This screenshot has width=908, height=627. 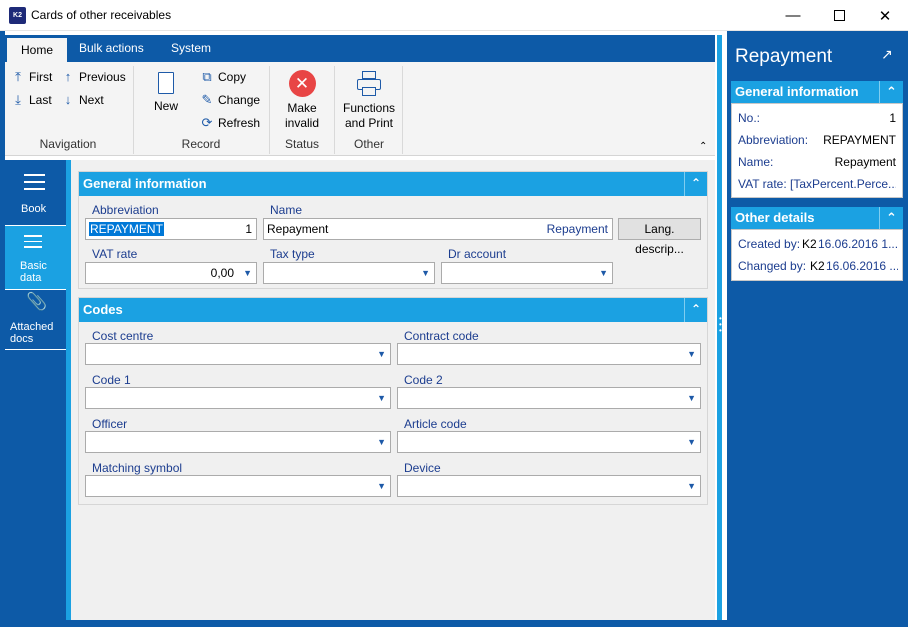 What do you see at coordinates (207, 76) in the screenshot?
I see `copy-icon: ⧉` at bounding box center [207, 76].